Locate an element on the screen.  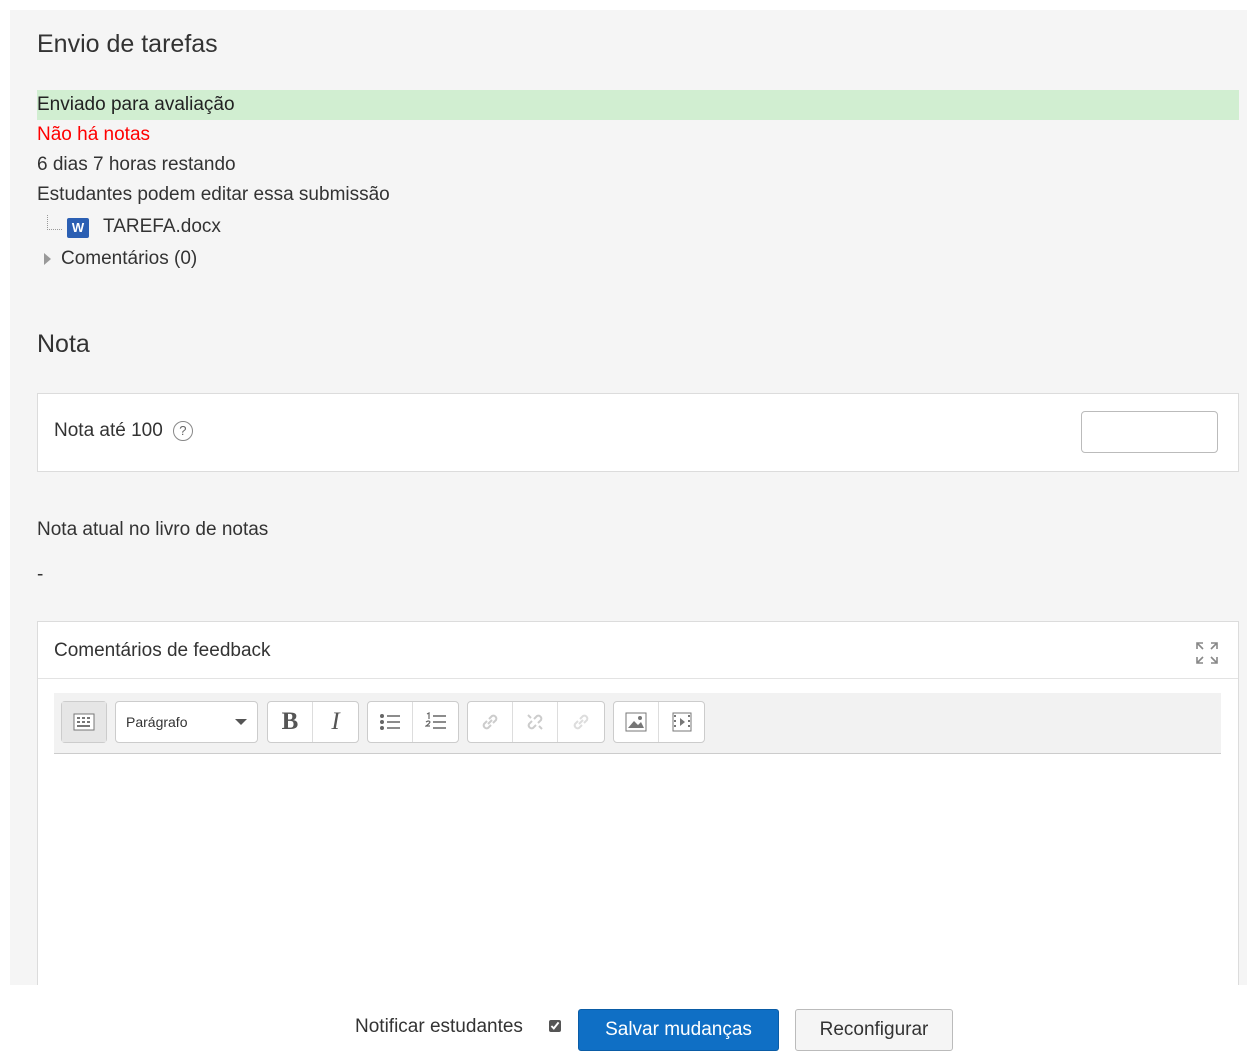
toolbar-group-lists is located at coordinates (413, 722).